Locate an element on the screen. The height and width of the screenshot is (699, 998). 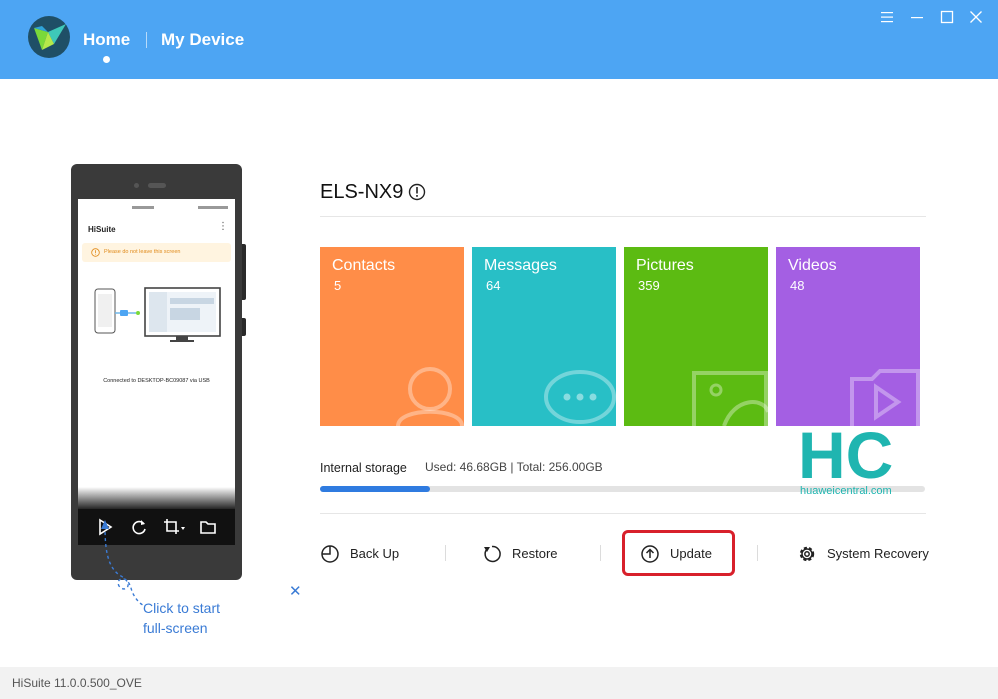
watermark-logo-text: HC is located at coordinates (845, 458).